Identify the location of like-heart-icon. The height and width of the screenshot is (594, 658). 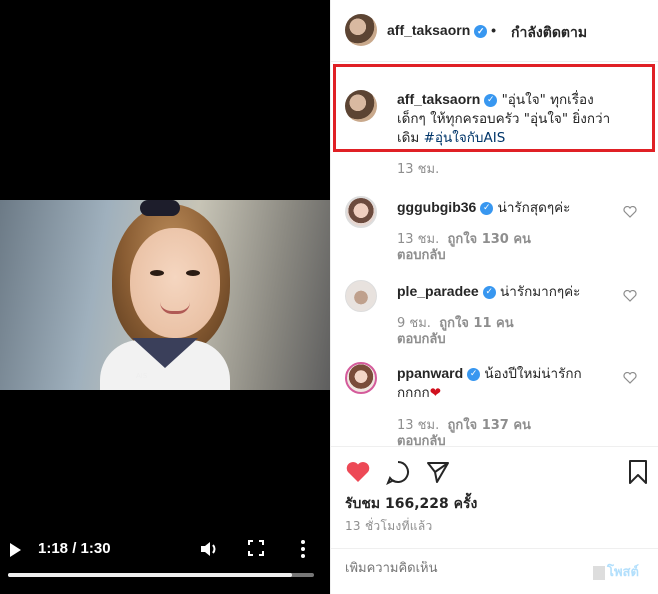
(358, 472).